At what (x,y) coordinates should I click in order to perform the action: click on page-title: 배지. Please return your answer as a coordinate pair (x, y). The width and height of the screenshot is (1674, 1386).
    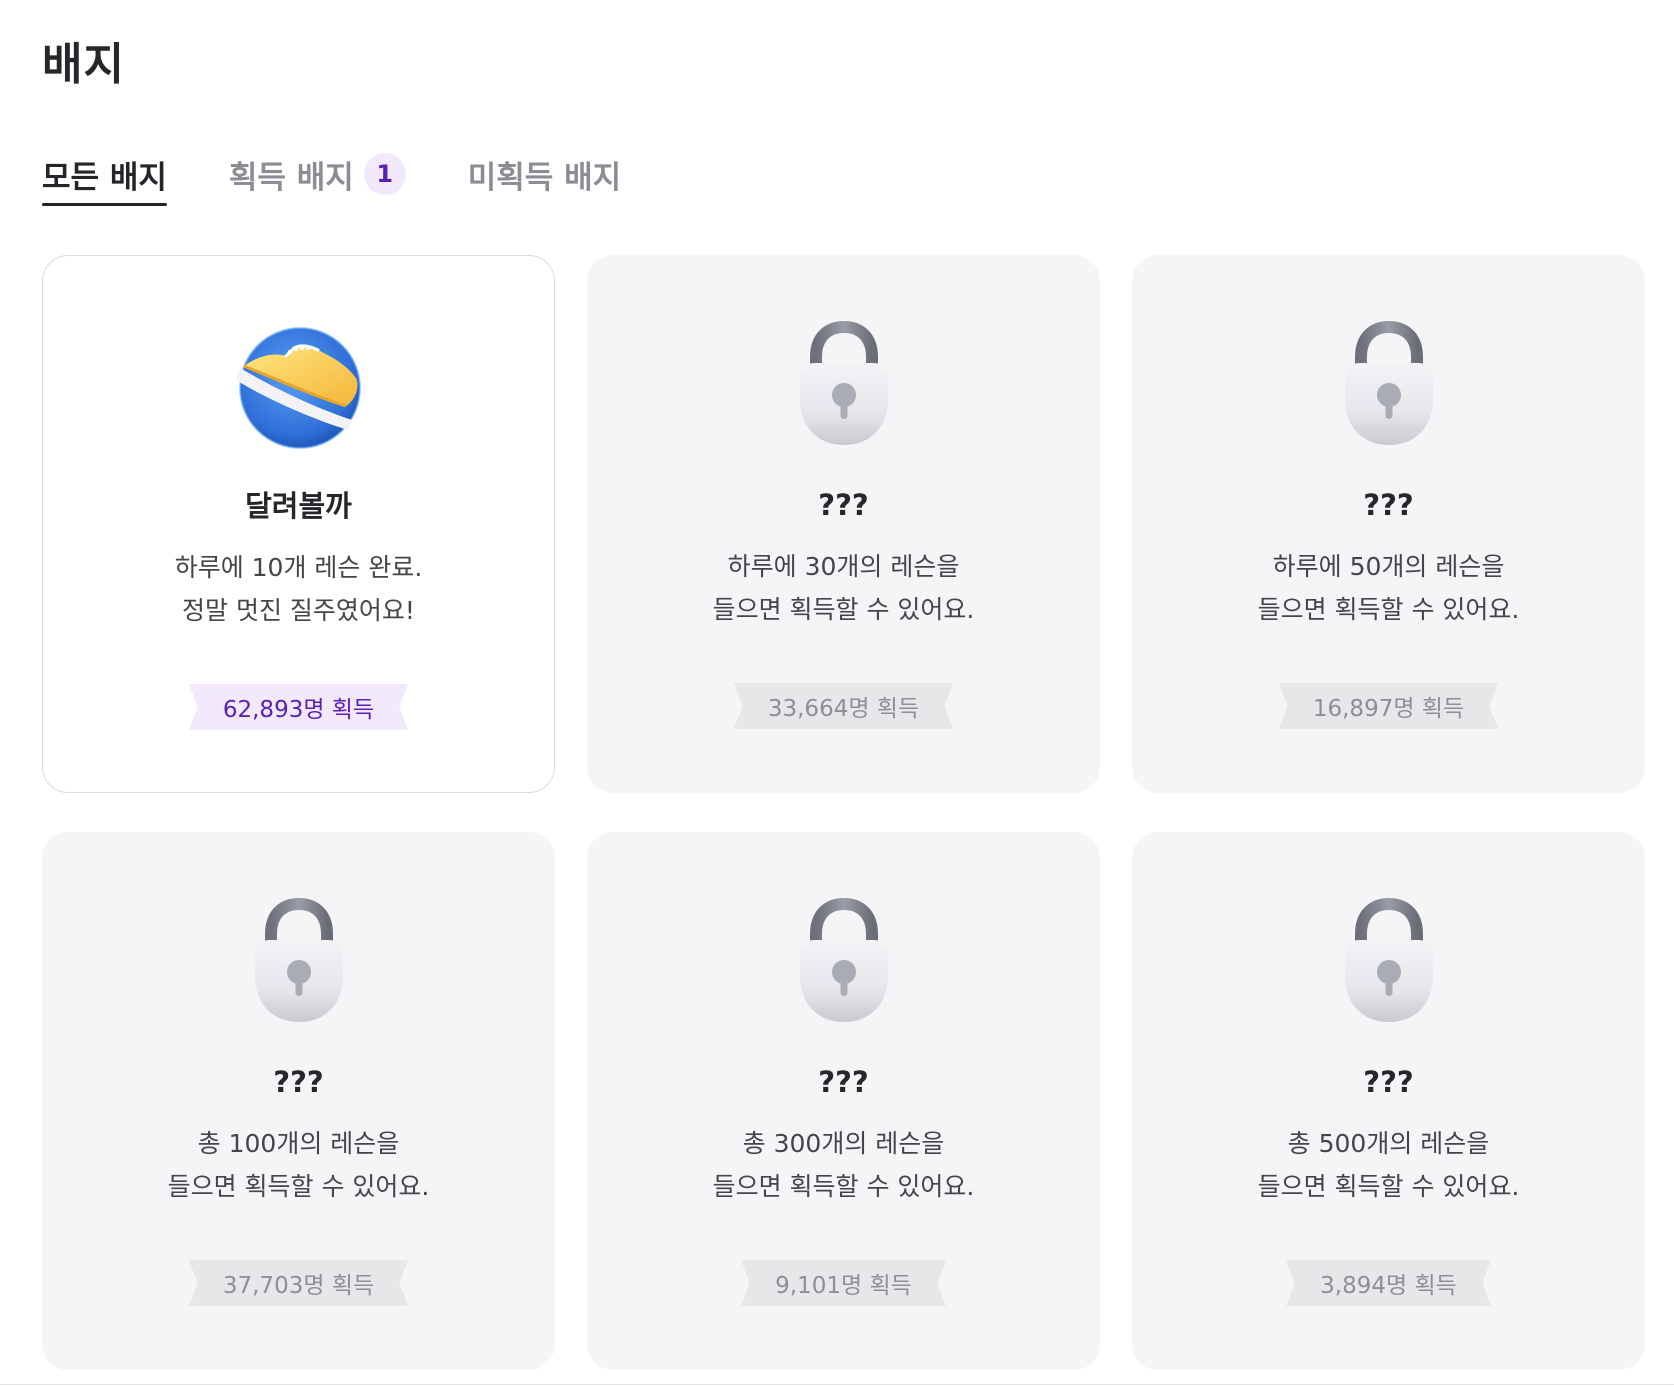
    Looking at the image, I should click on (83, 64).